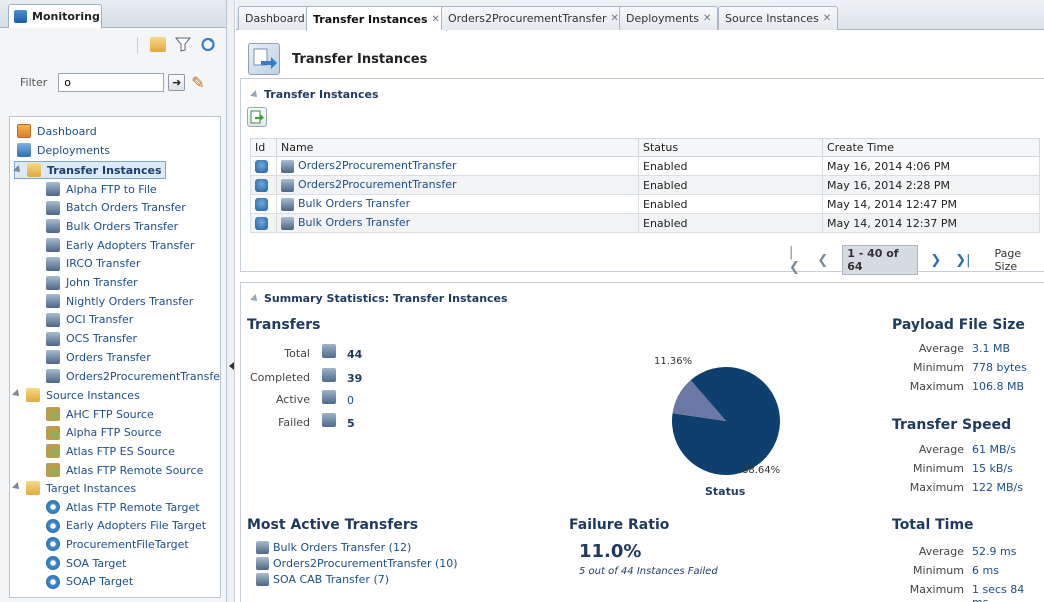 The width and height of the screenshot is (1044, 602). What do you see at coordinates (89, 320) in the screenshot?
I see `tree-item-transfer-oci-transfer: OCI Transfer` at bounding box center [89, 320].